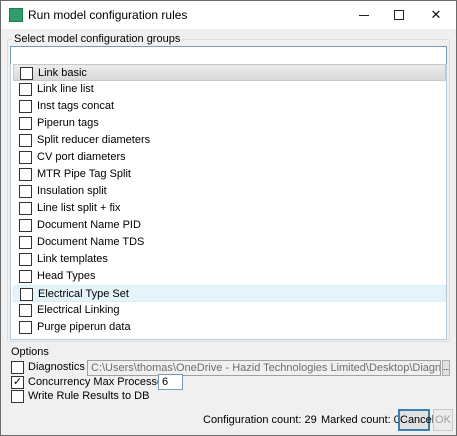 Image resolution: width=457 pixels, height=436 pixels. What do you see at coordinates (443, 420) in the screenshot?
I see `ok-button: OK` at bounding box center [443, 420].